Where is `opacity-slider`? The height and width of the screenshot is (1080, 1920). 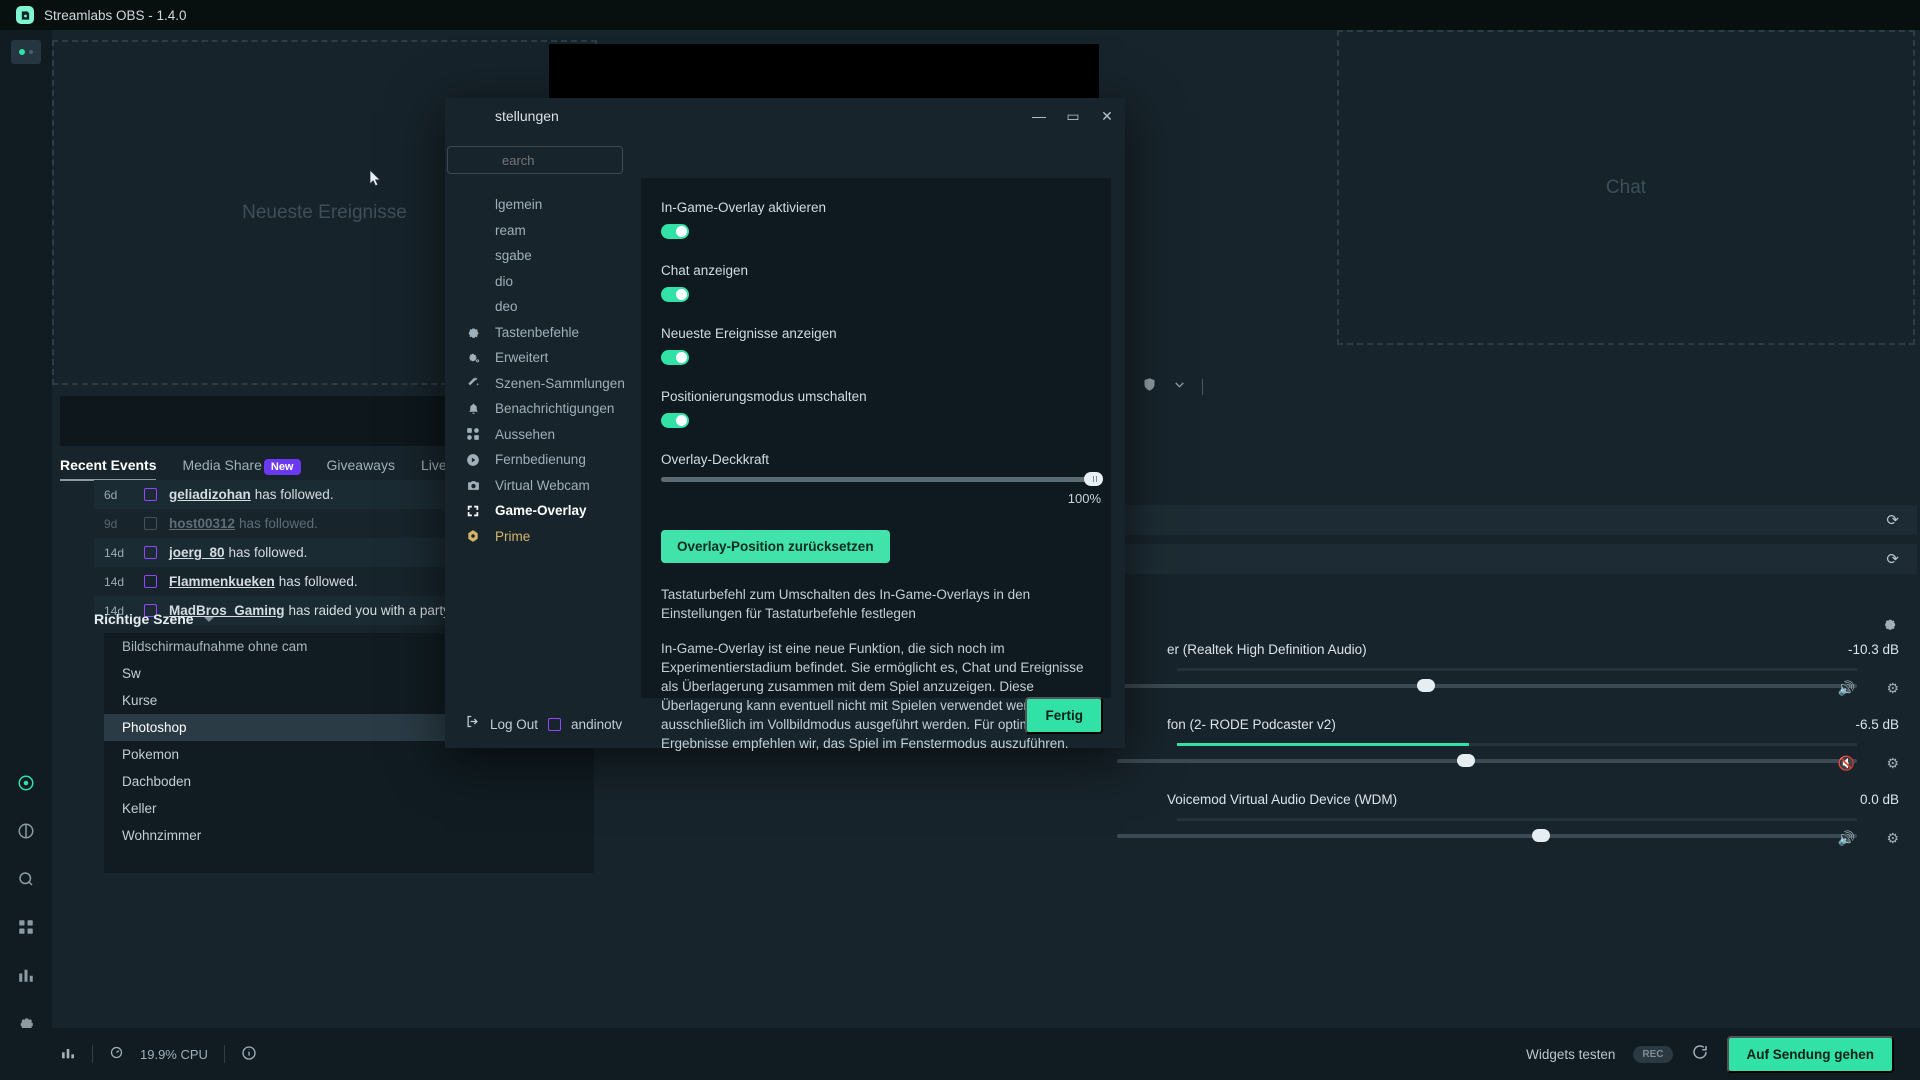 opacity-slider is located at coordinates (882, 479).